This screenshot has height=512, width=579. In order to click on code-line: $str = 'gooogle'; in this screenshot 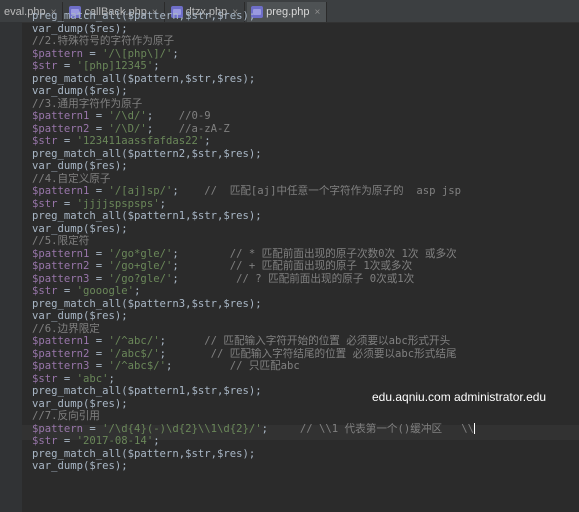, I will do `click(86, 291)`.